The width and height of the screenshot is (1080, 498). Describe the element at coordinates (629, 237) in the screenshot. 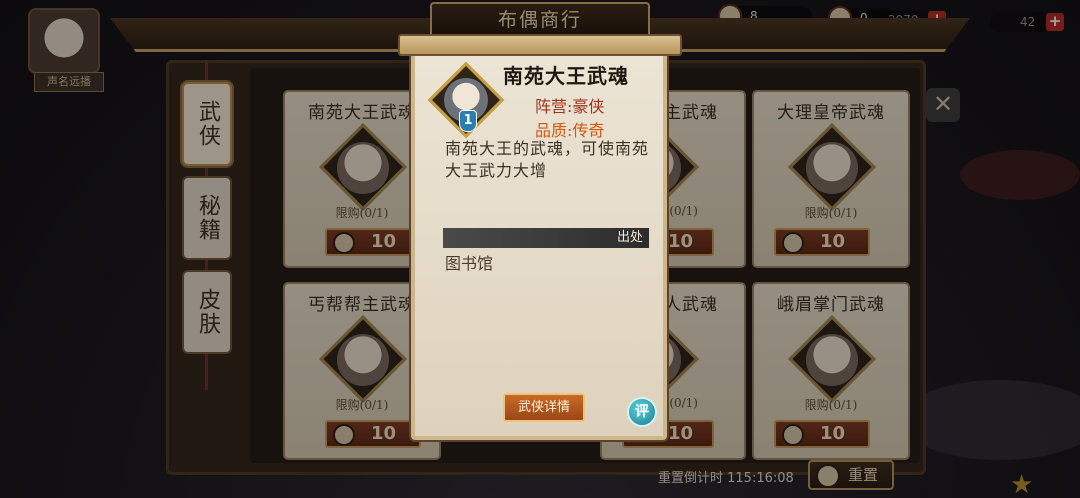

I see `source-label: 出处` at that location.